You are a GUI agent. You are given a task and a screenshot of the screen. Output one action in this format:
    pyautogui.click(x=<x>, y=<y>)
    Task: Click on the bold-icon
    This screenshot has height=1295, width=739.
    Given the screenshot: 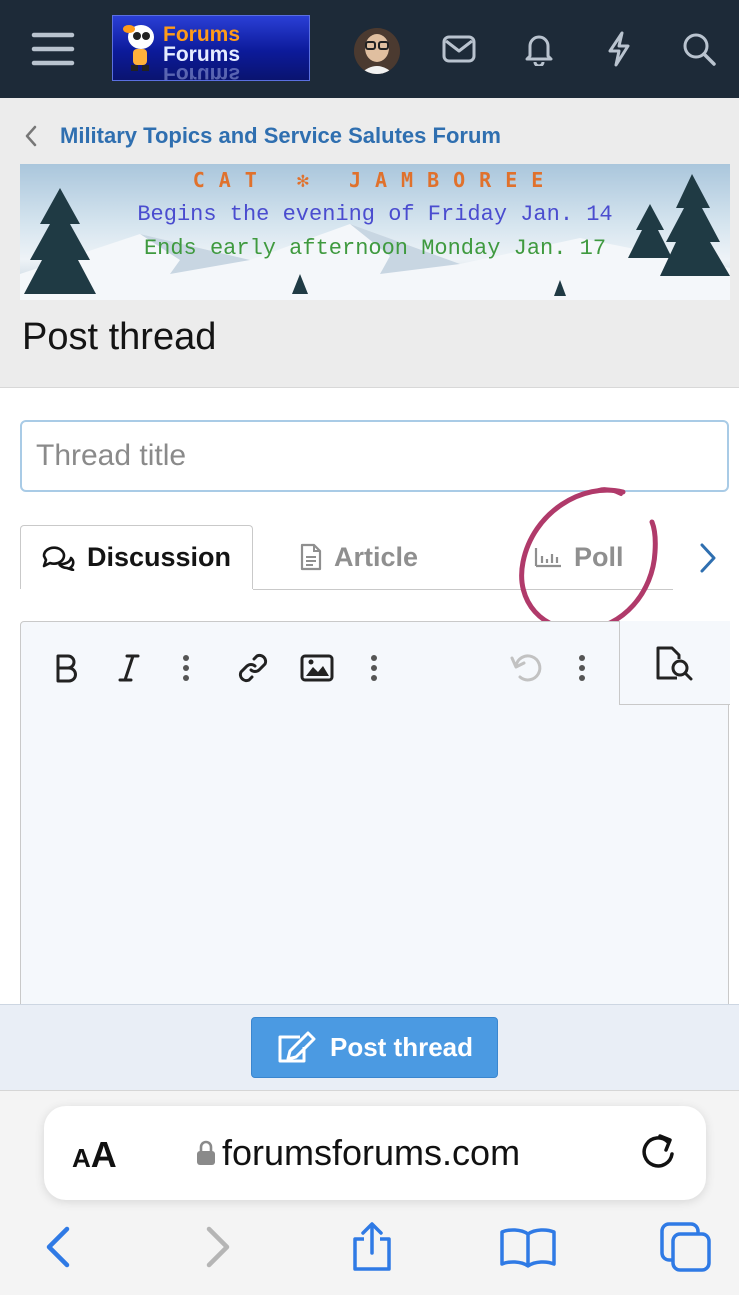 What is the action you would take?
    pyautogui.click(x=66, y=668)
    